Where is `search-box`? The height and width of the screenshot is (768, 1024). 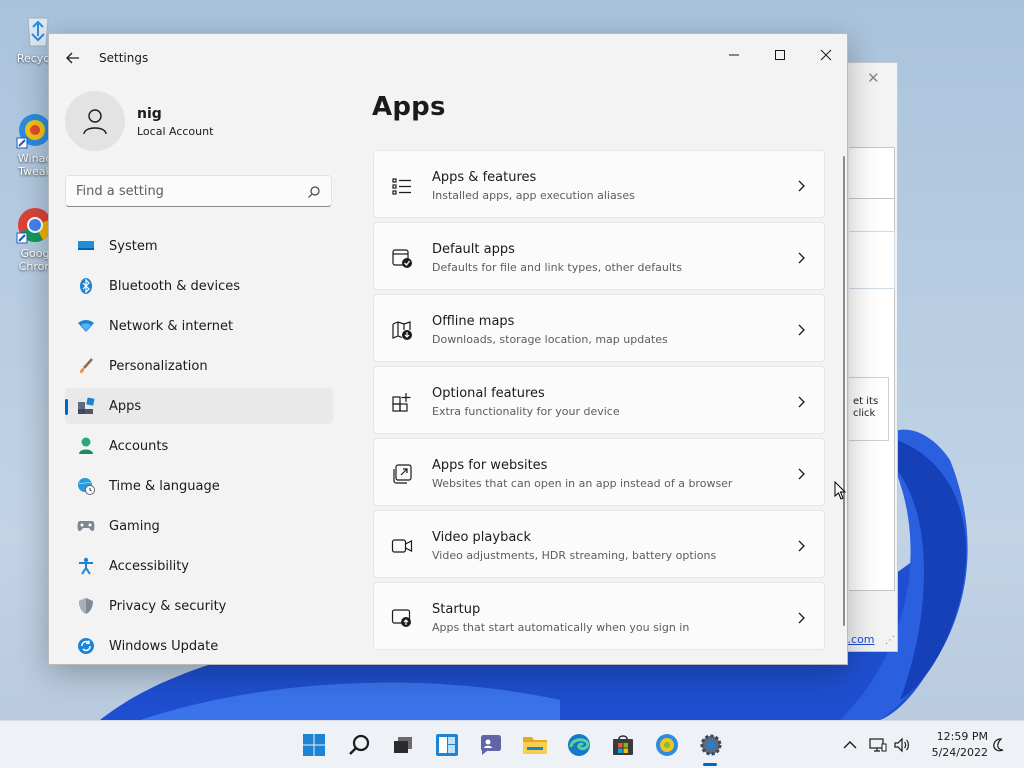 search-box is located at coordinates (198, 191).